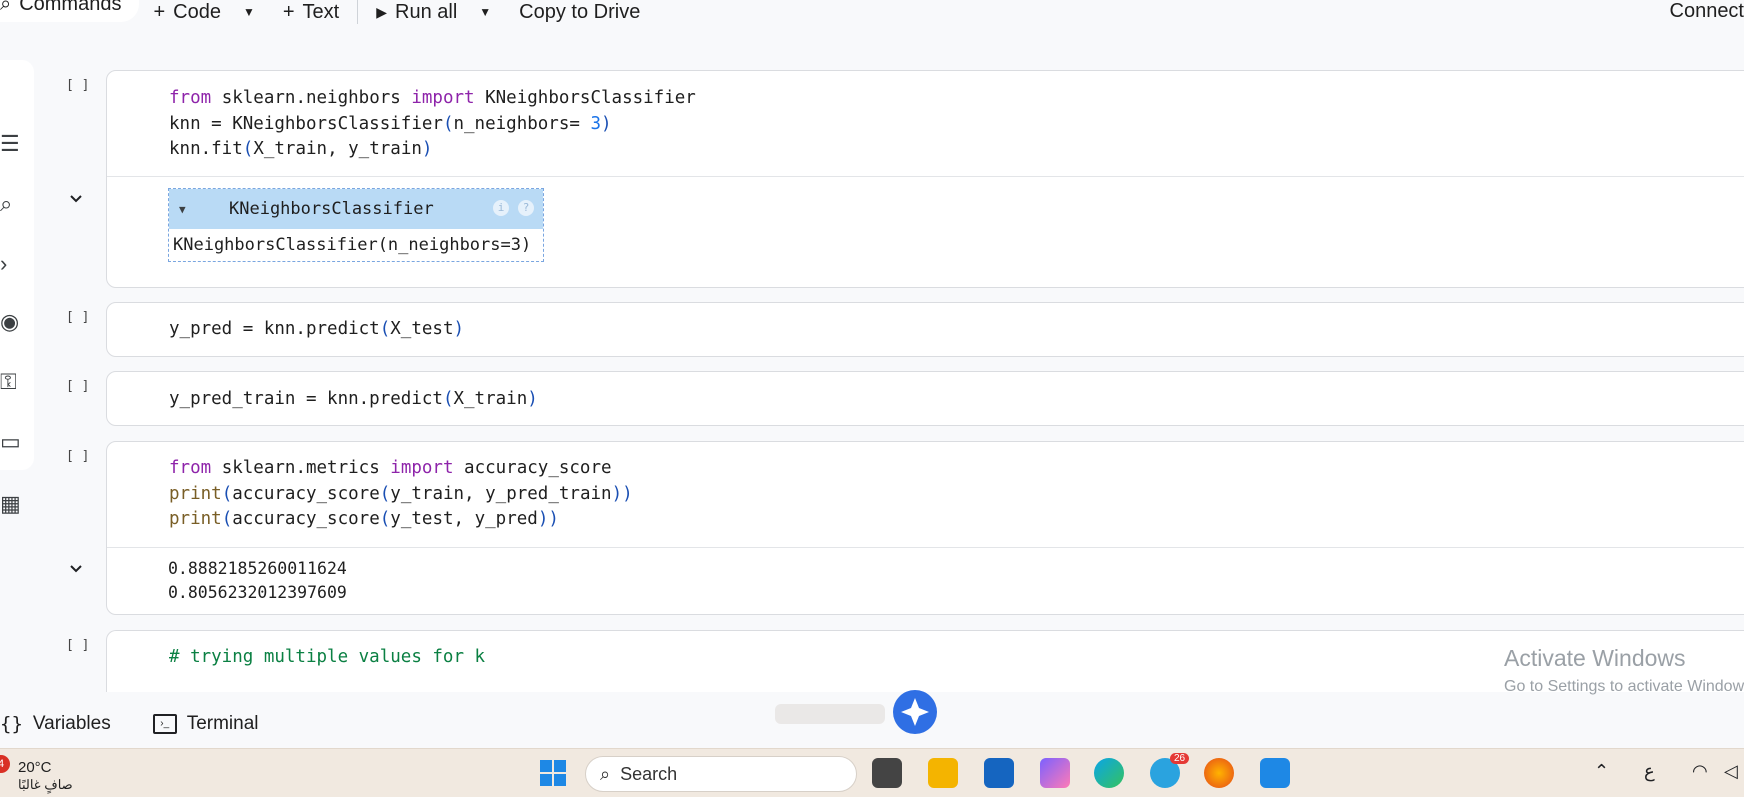 This screenshot has height=797, width=1744. Describe the element at coordinates (206, 724) in the screenshot. I see `terminal-button: ›_ Terminal` at that location.